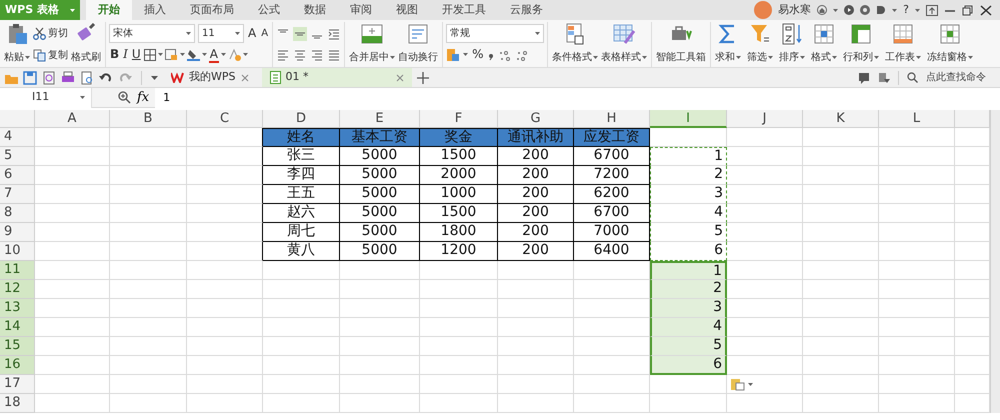 The height and width of the screenshot is (420, 1000). Describe the element at coordinates (861, 44) in the screenshot. I see `toolbar-button: 行和列` at that location.